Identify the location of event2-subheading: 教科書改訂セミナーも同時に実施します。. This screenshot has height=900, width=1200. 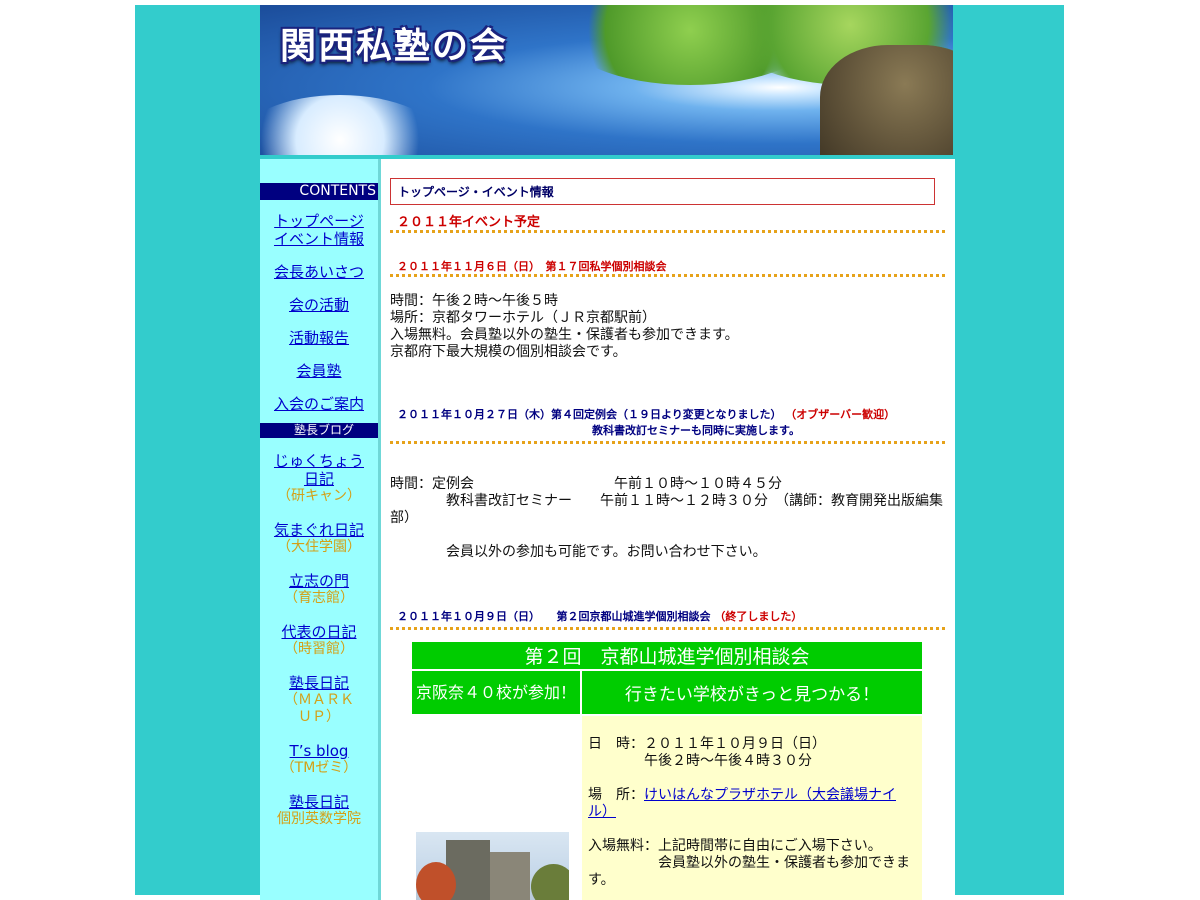
(696, 430).